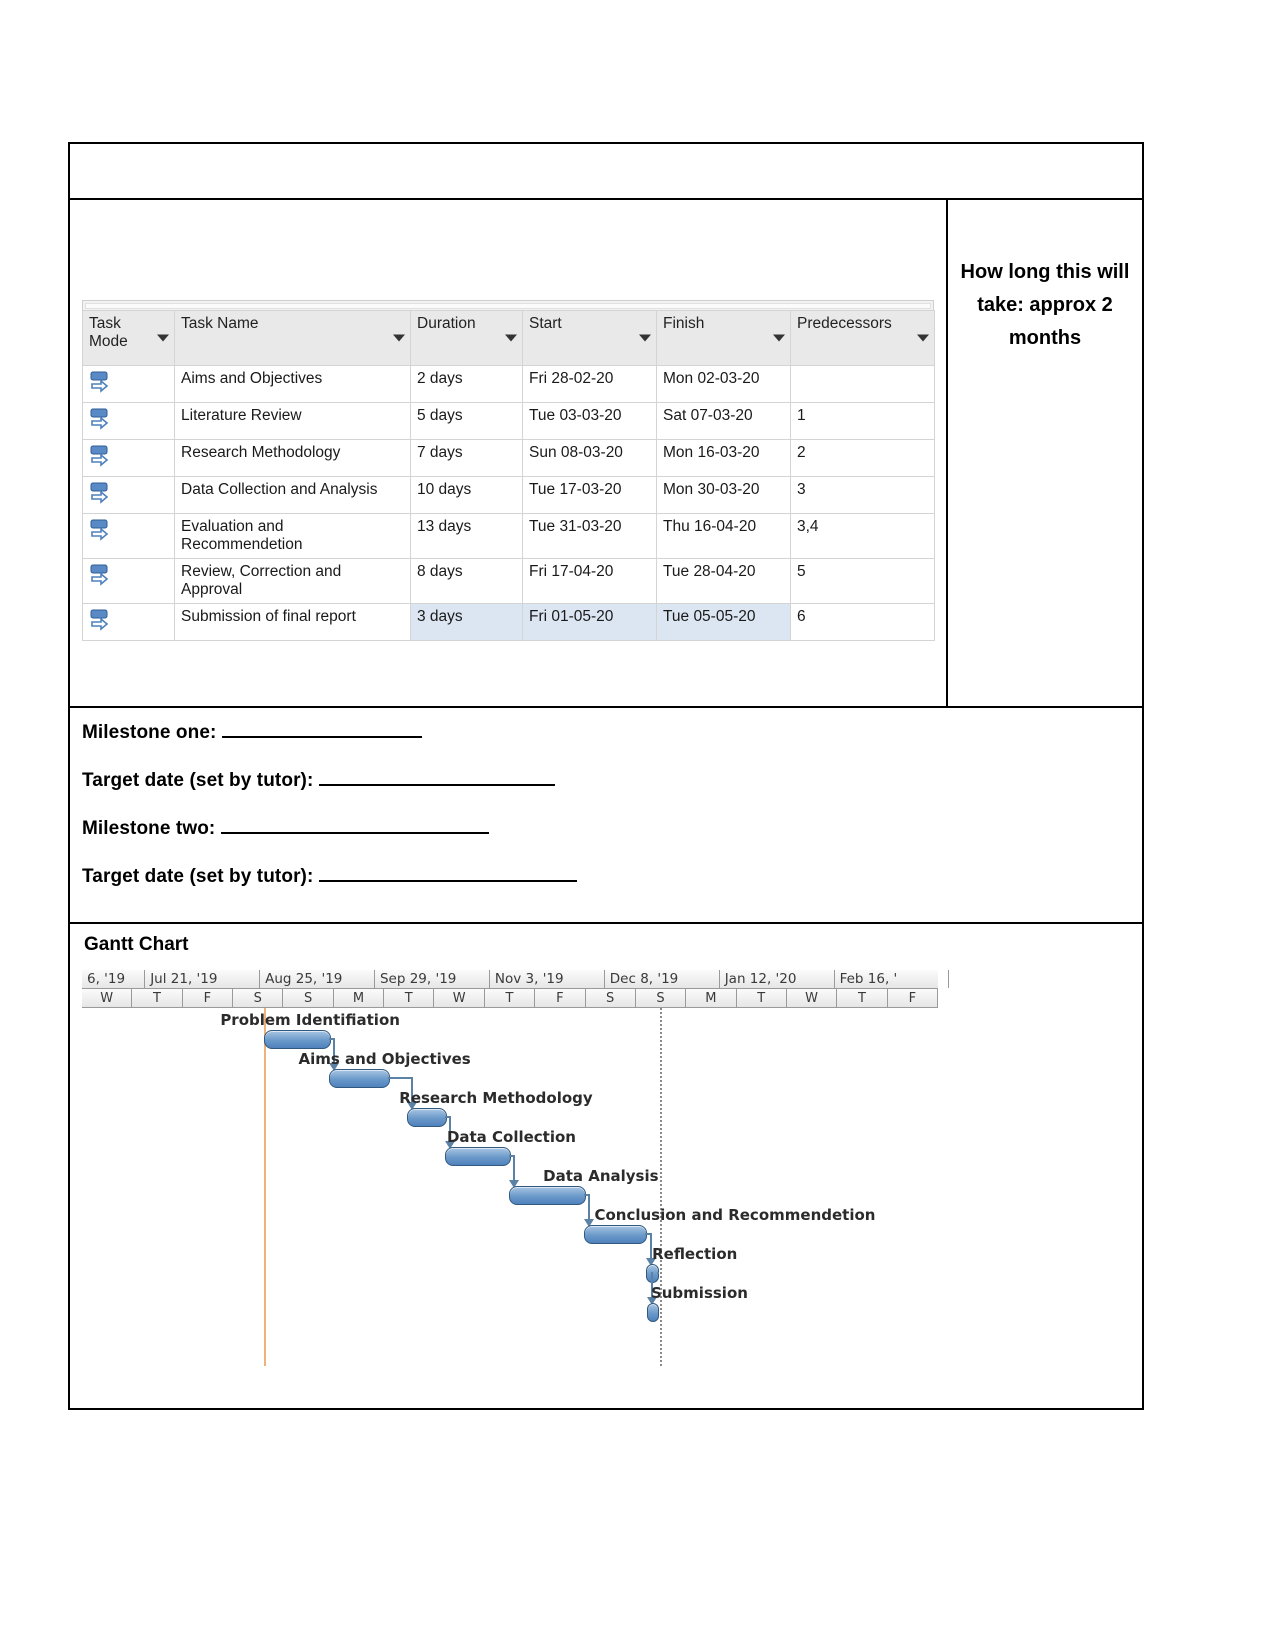 The width and height of the screenshot is (1275, 1651). What do you see at coordinates (862, 536) in the screenshot?
I see `predecessors-cell: 3,4` at bounding box center [862, 536].